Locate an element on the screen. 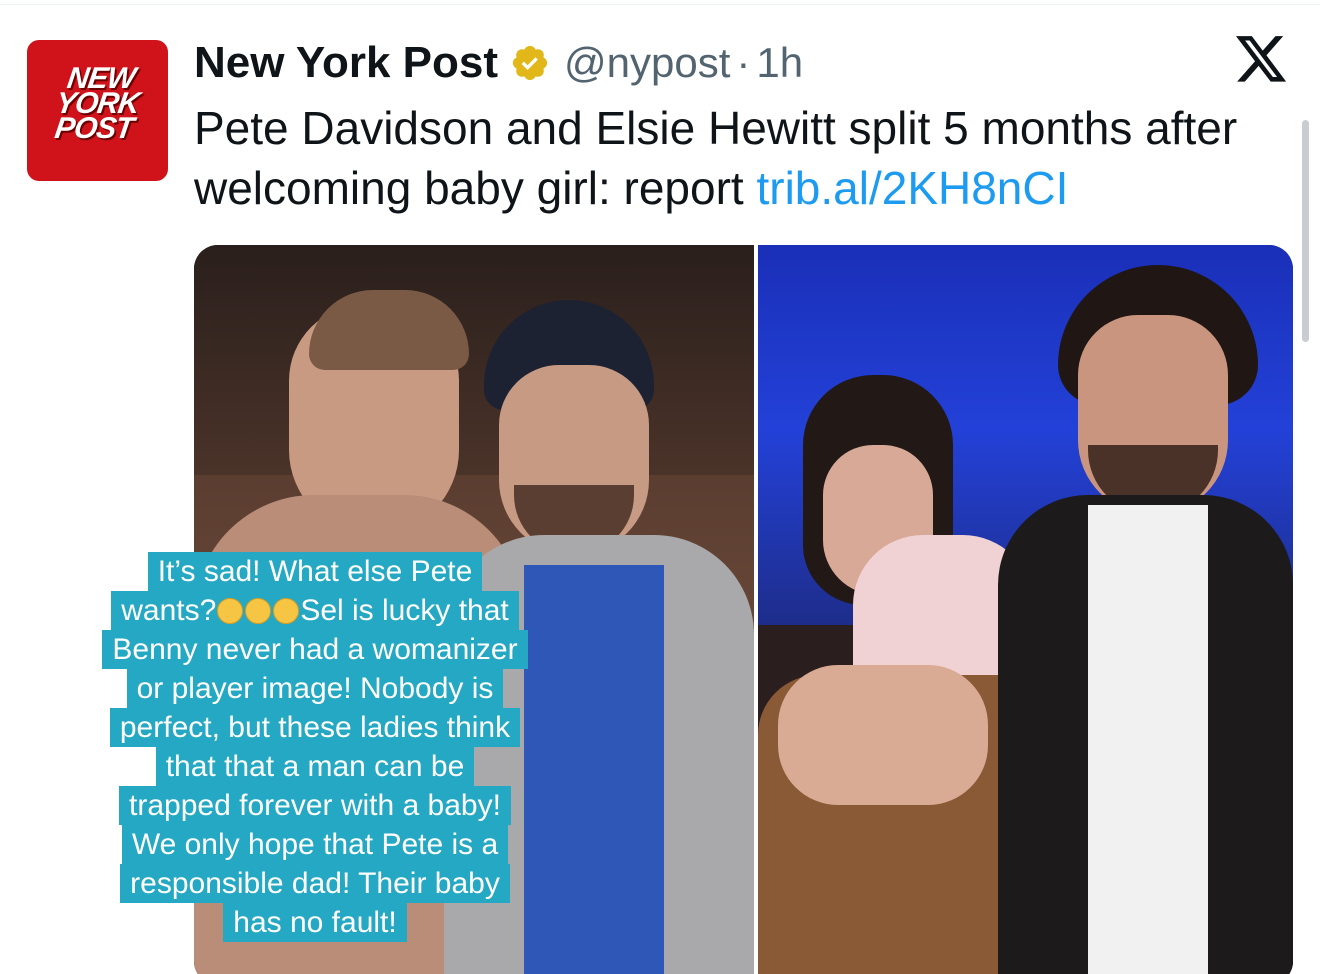  avatar: NEW YORK POST is located at coordinates (97, 110).